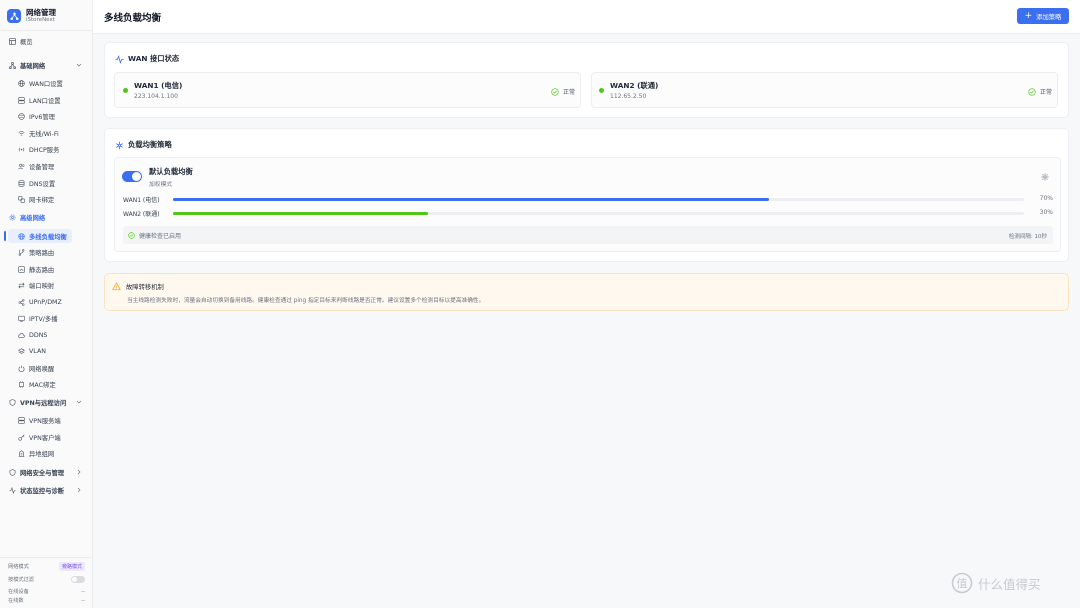  I want to click on sidebar-footer: 网络模式 旁路模式 按模式过滤 在线设备 -- 在线数 --, so click(46, 582).